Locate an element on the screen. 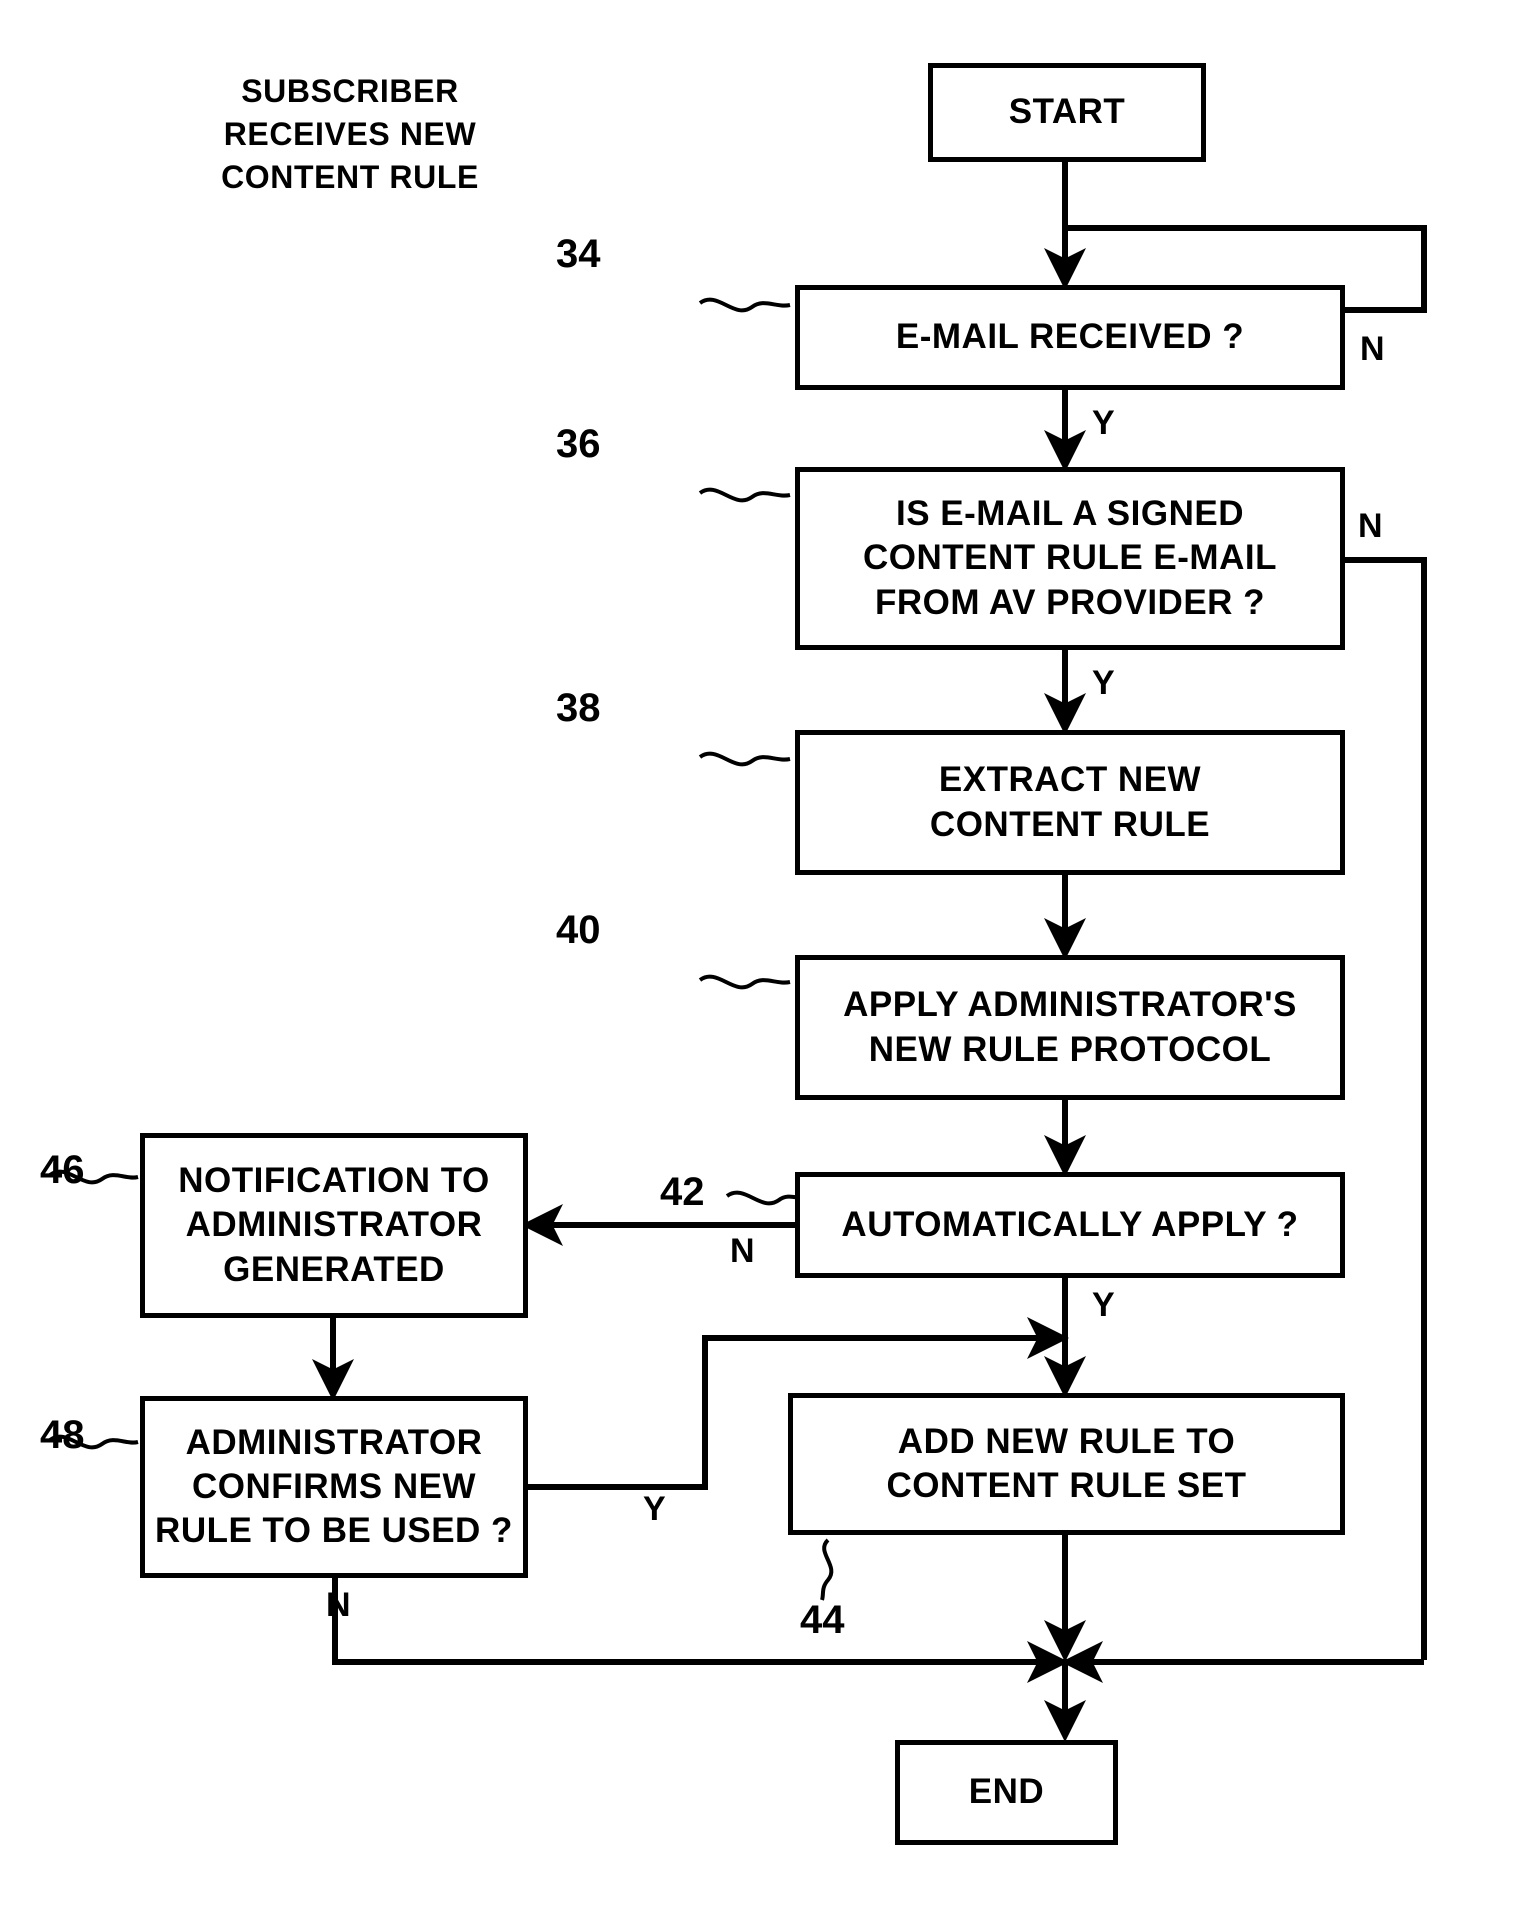  node-40-line-1: APPLY ADMINISTRATOR'S is located at coordinates (1070, 1005).